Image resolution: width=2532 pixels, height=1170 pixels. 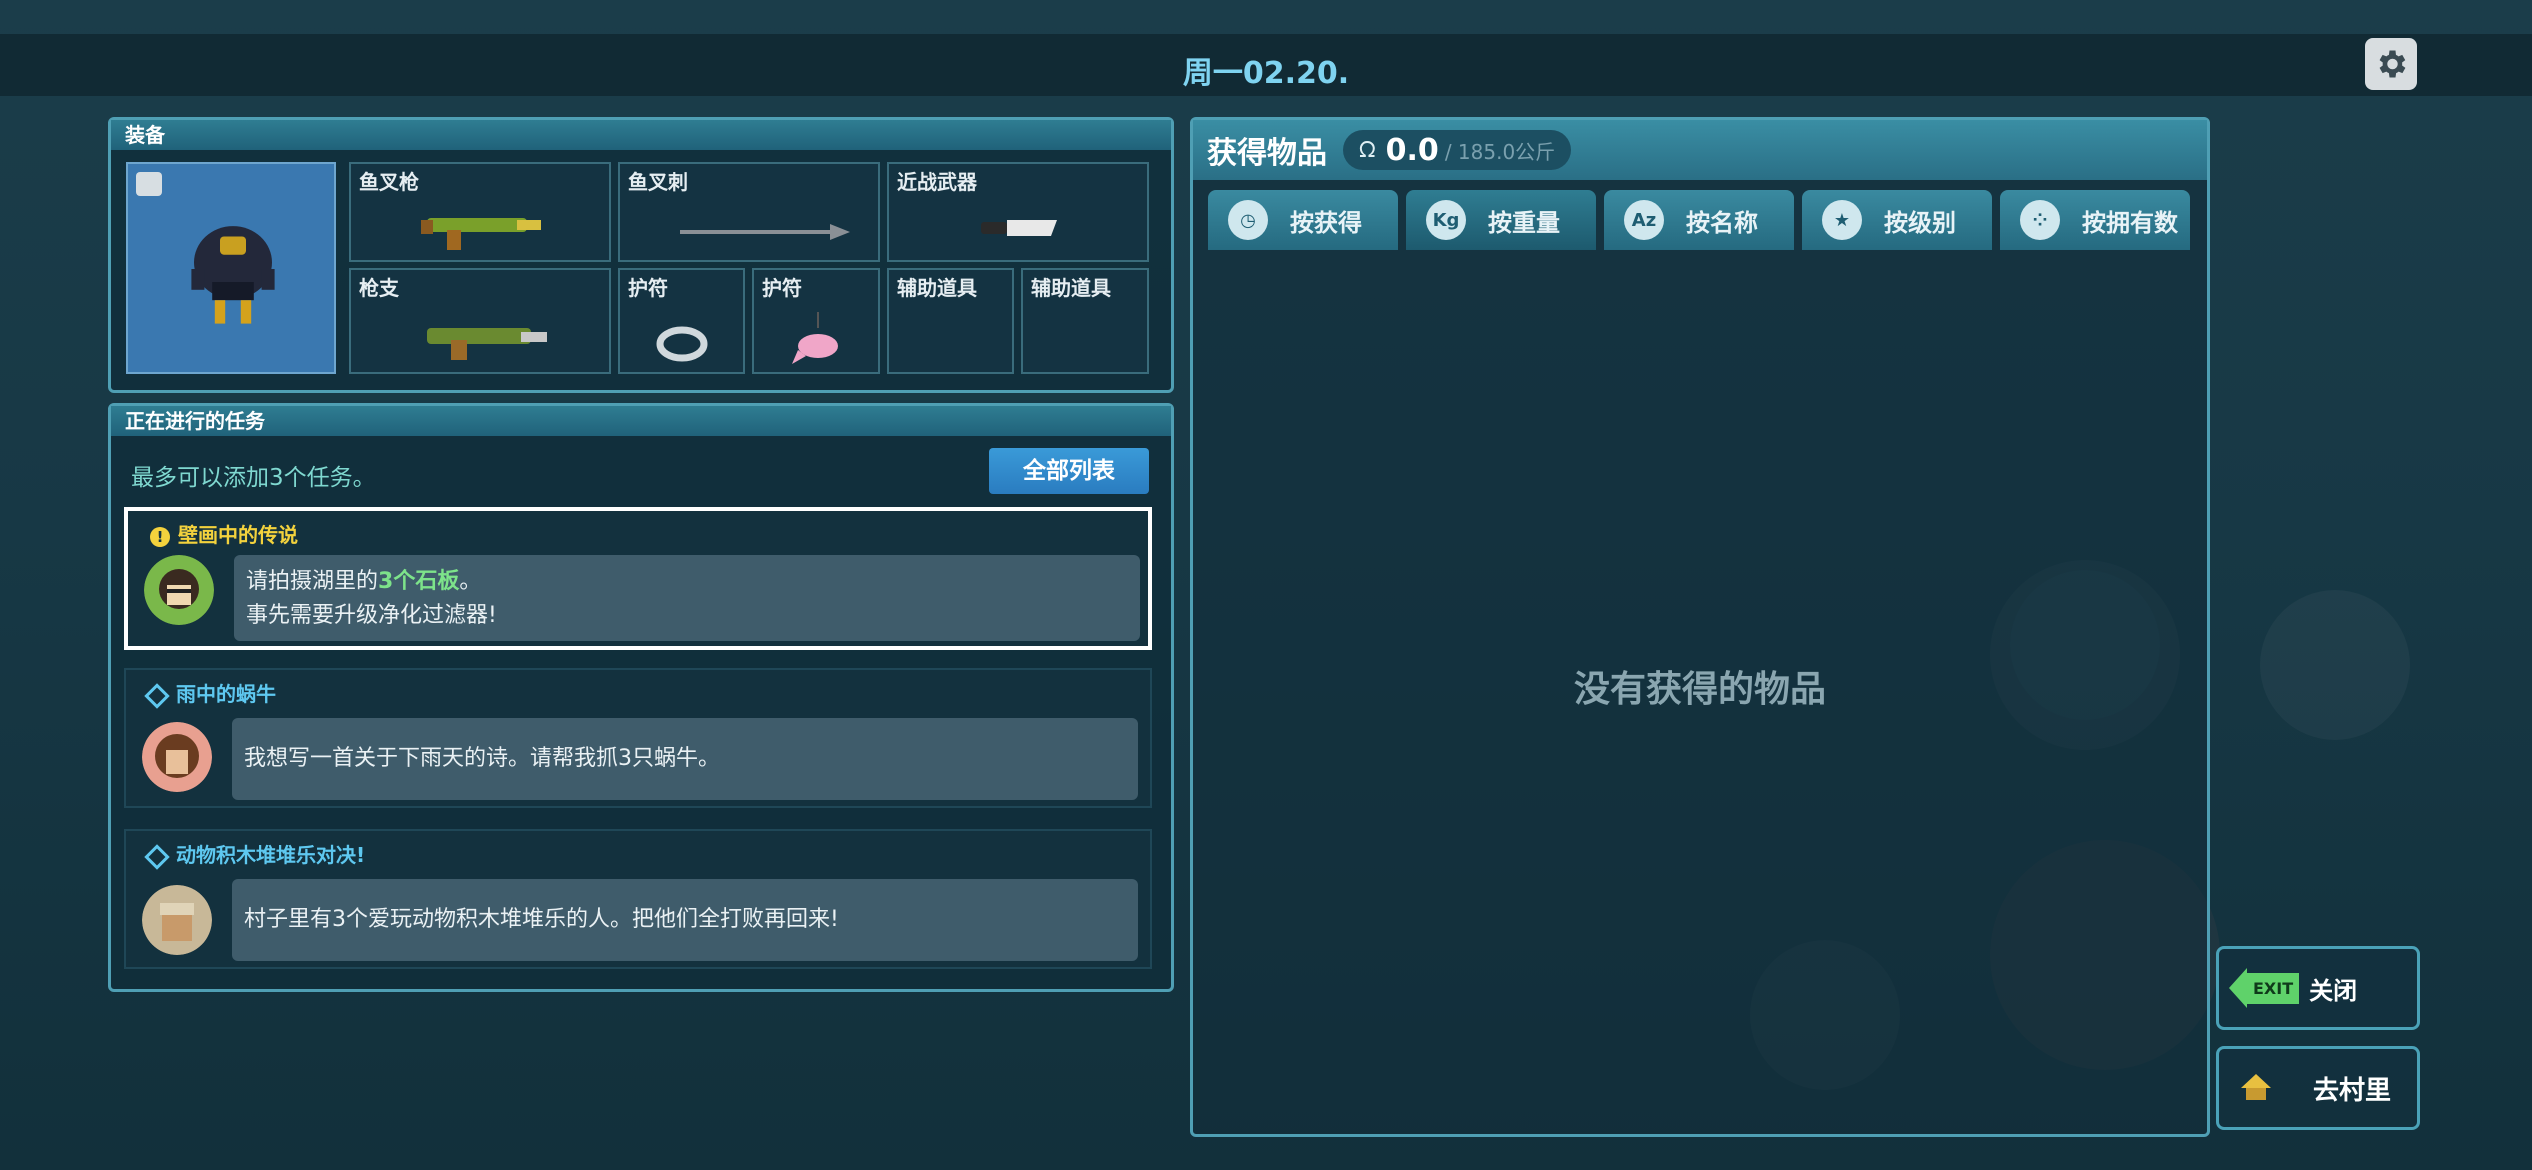 What do you see at coordinates (253, 478) in the screenshot?
I see `quest-limit-hint: 最多可以添加3个任务。` at bounding box center [253, 478].